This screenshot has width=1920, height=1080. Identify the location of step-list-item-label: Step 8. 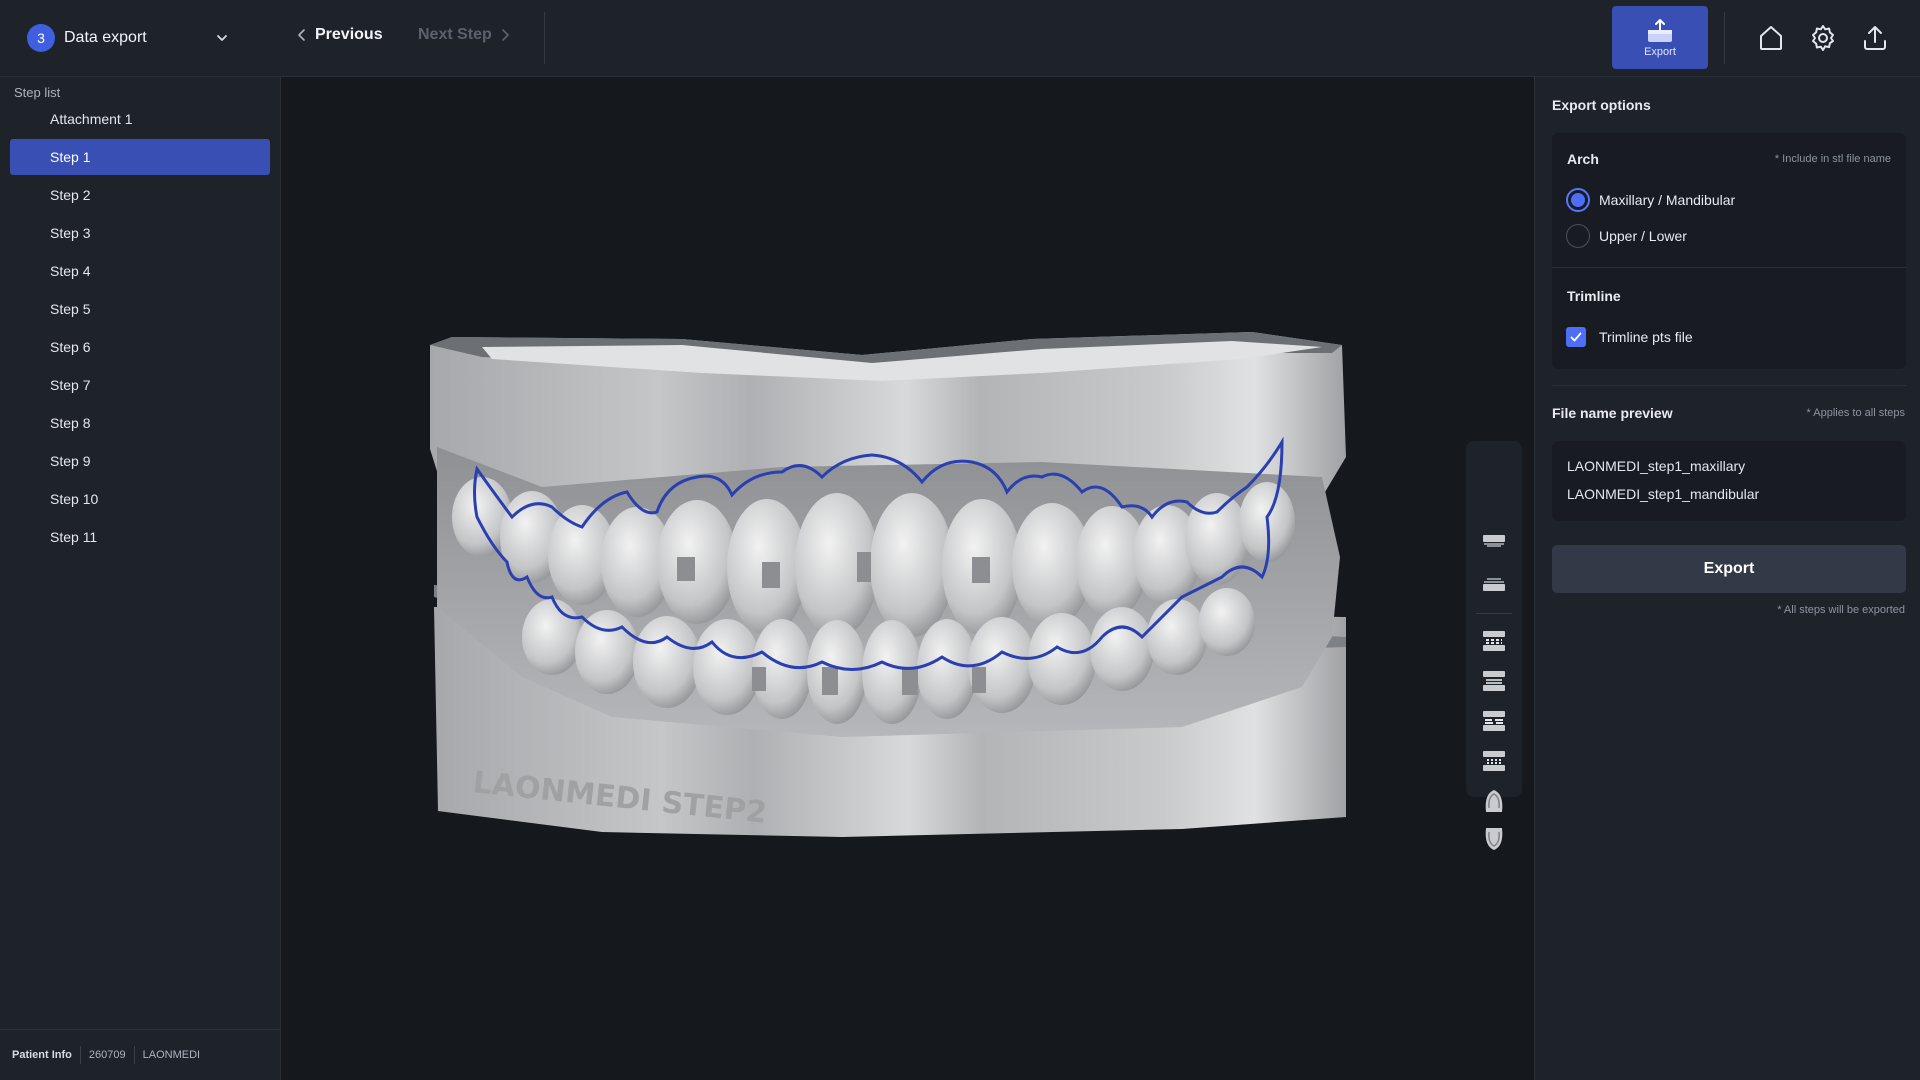
(70, 423).